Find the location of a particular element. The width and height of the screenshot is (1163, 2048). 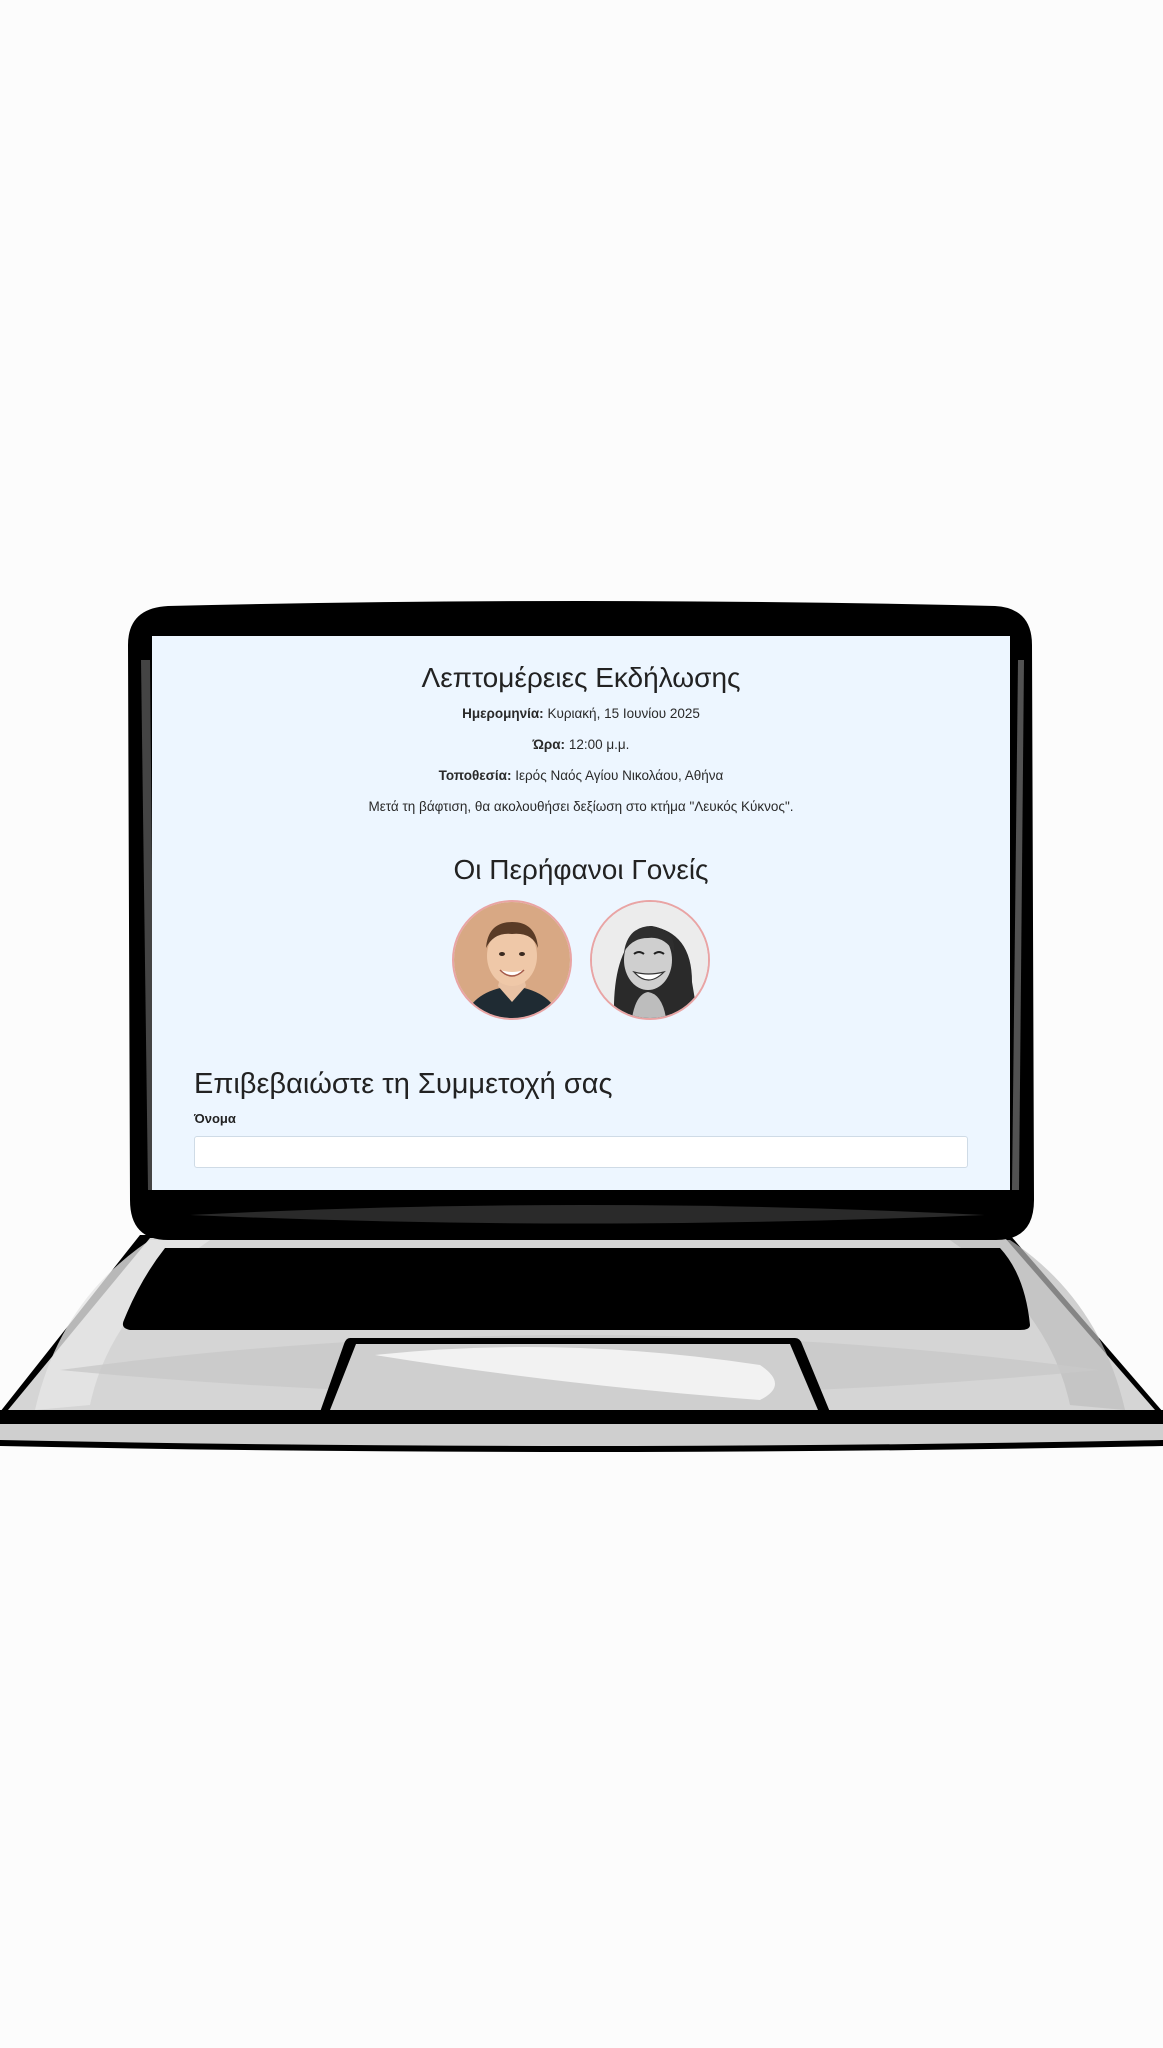

name-field-label: Όνομα is located at coordinates (215, 1118).